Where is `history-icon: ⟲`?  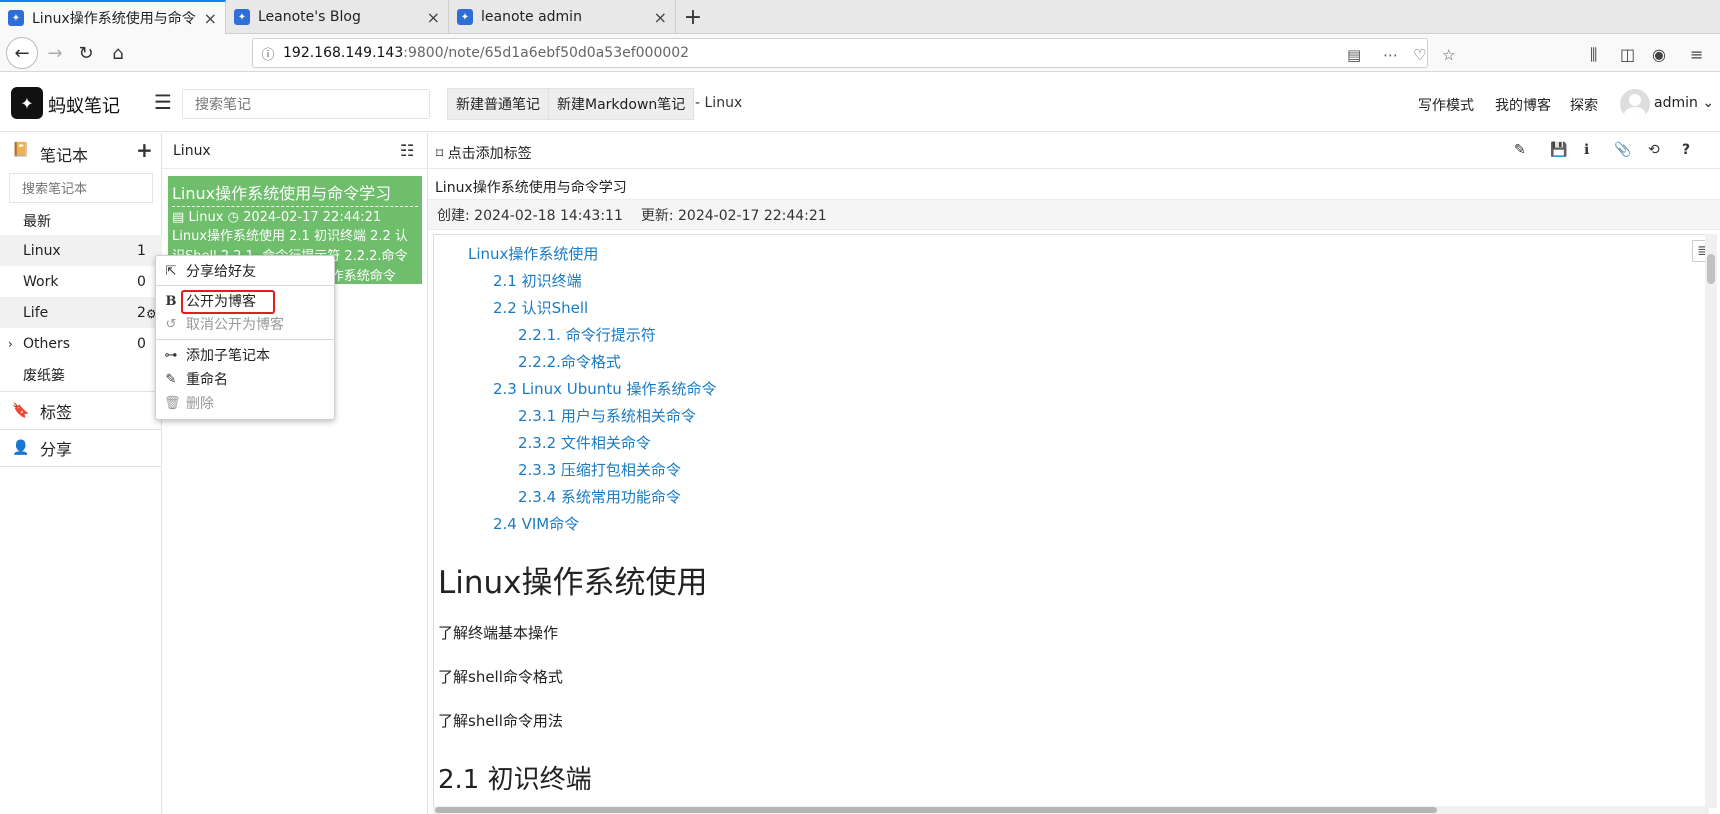
history-icon: ⟲ is located at coordinates (1654, 150).